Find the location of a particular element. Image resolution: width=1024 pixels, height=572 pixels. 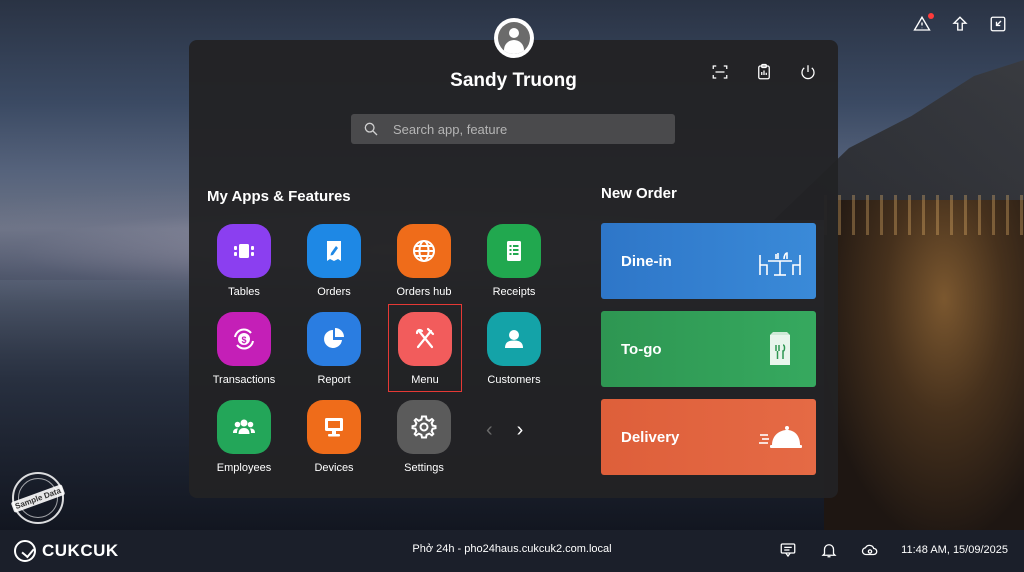

app-employees: Employees is located at coordinates (244, 440).